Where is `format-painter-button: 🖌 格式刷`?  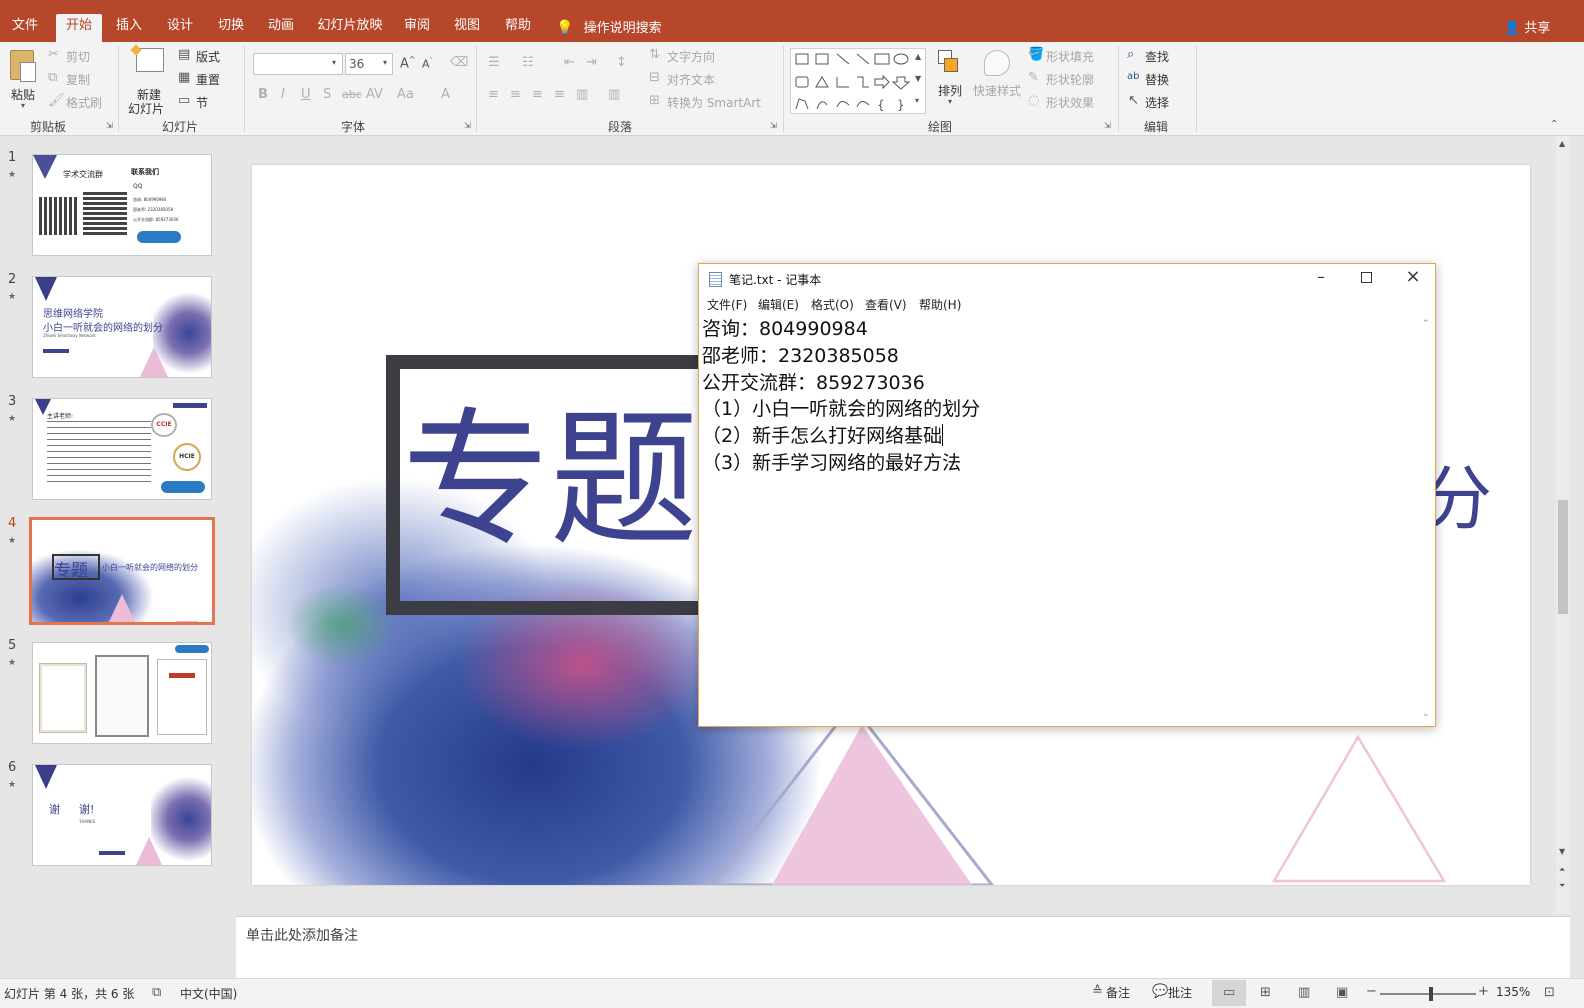
format-painter-button: 🖌 格式刷 is located at coordinates (78, 103).